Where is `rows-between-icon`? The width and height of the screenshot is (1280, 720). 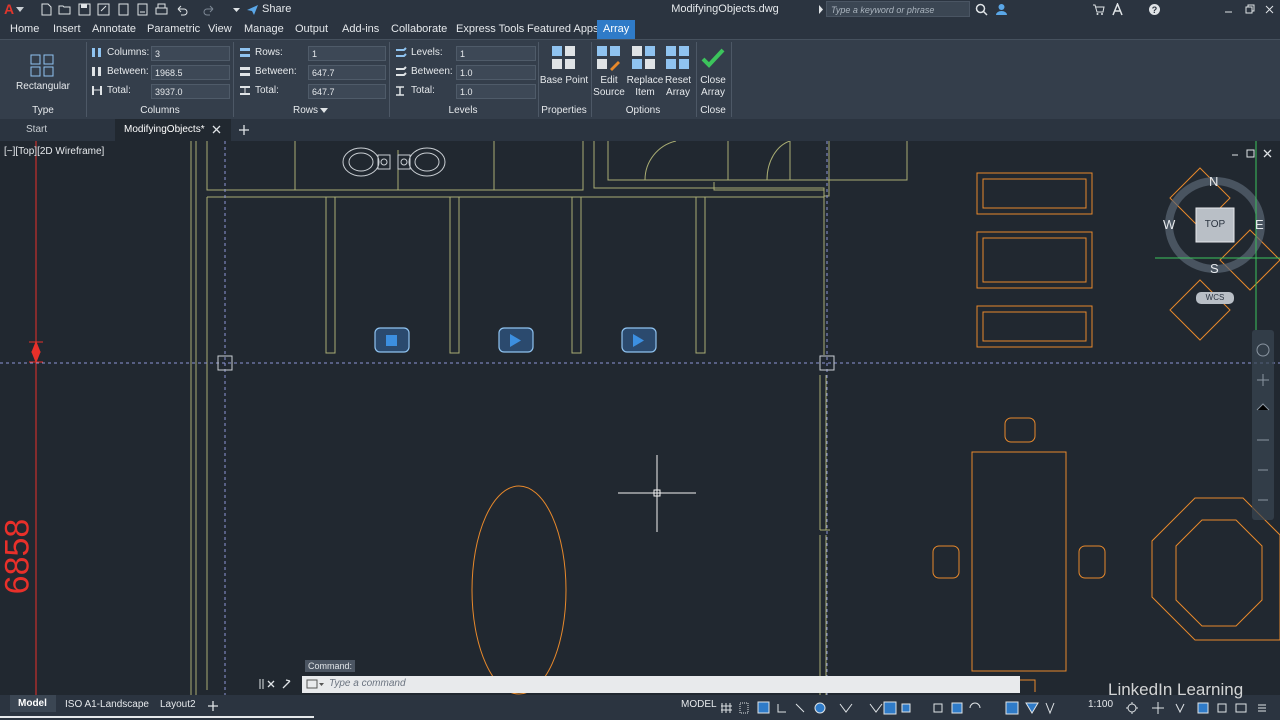 rows-between-icon is located at coordinates (245, 71).